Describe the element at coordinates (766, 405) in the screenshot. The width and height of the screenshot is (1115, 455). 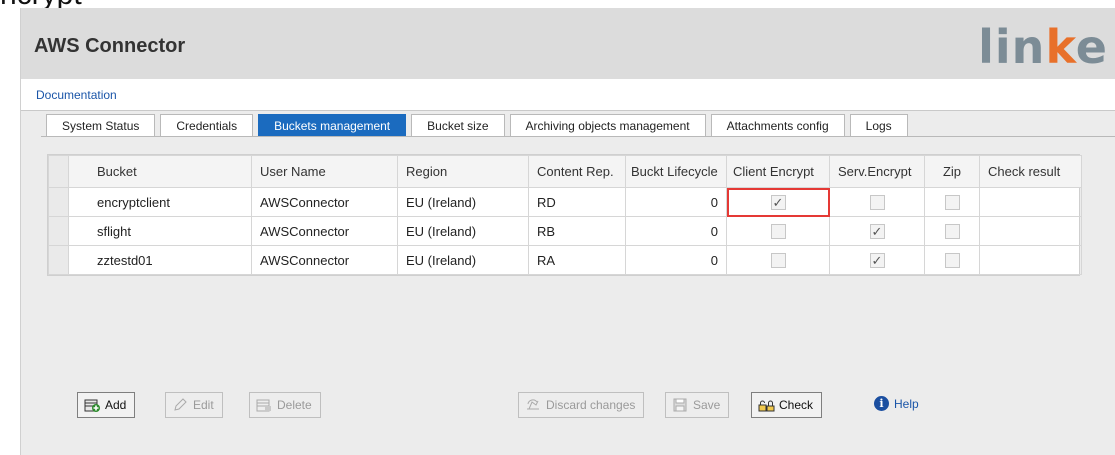
I see `check-lock-icon` at that location.